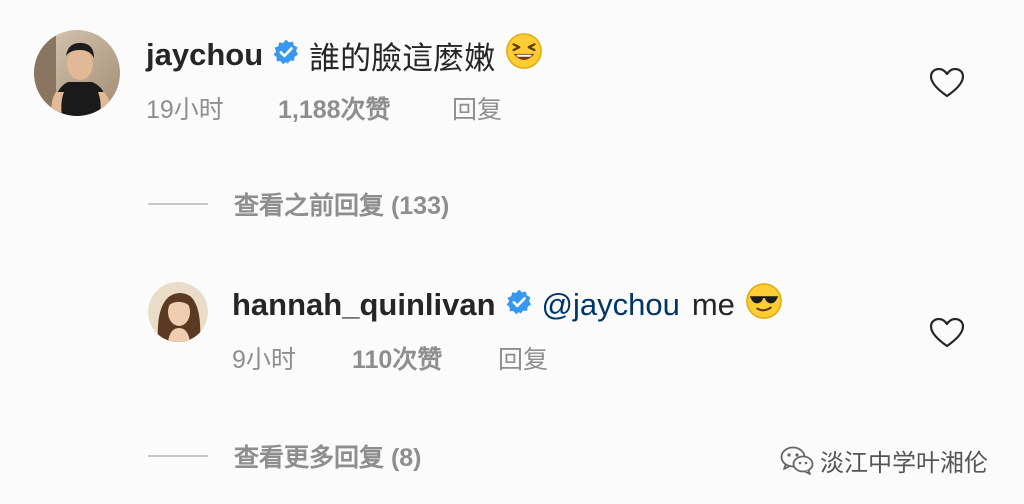  I want to click on like-count: 110次赞, so click(425, 358).